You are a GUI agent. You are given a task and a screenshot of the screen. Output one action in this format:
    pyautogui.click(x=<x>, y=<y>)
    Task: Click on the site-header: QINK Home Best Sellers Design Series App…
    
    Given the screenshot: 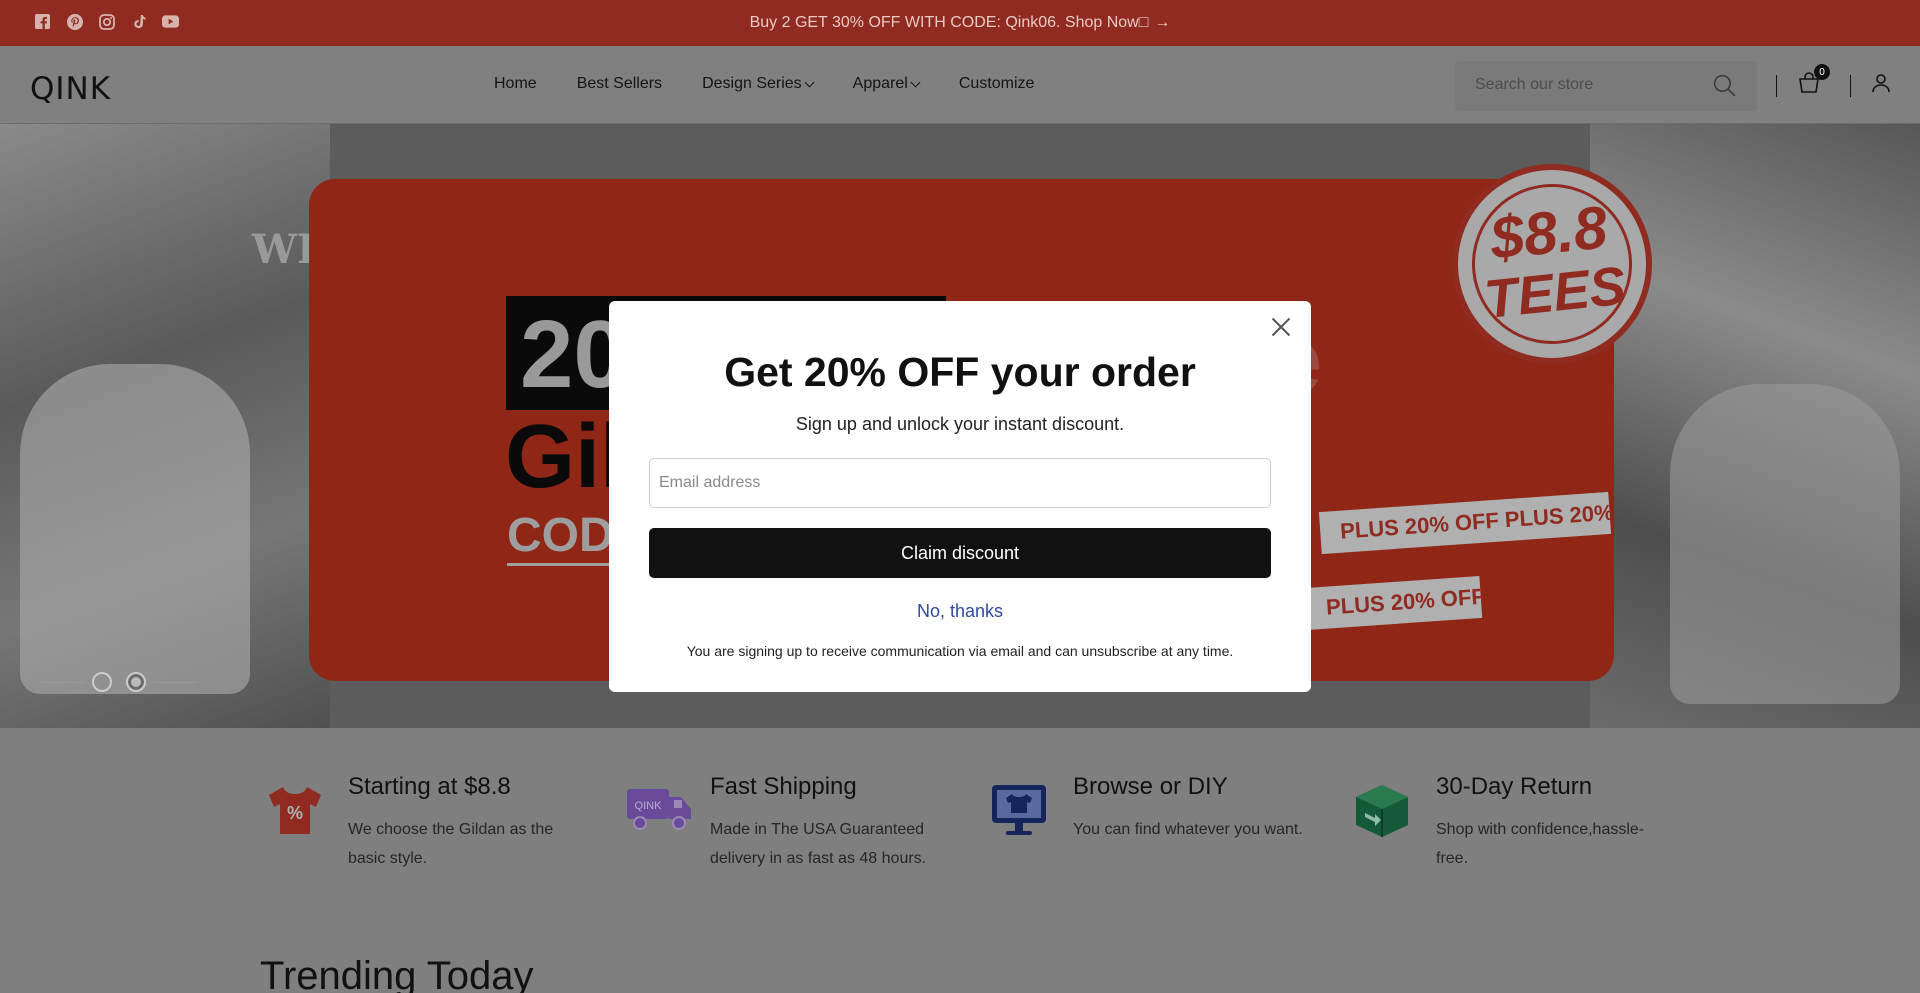 What is the action you would take?
    pyautogui.click(x=960, y=85)
    